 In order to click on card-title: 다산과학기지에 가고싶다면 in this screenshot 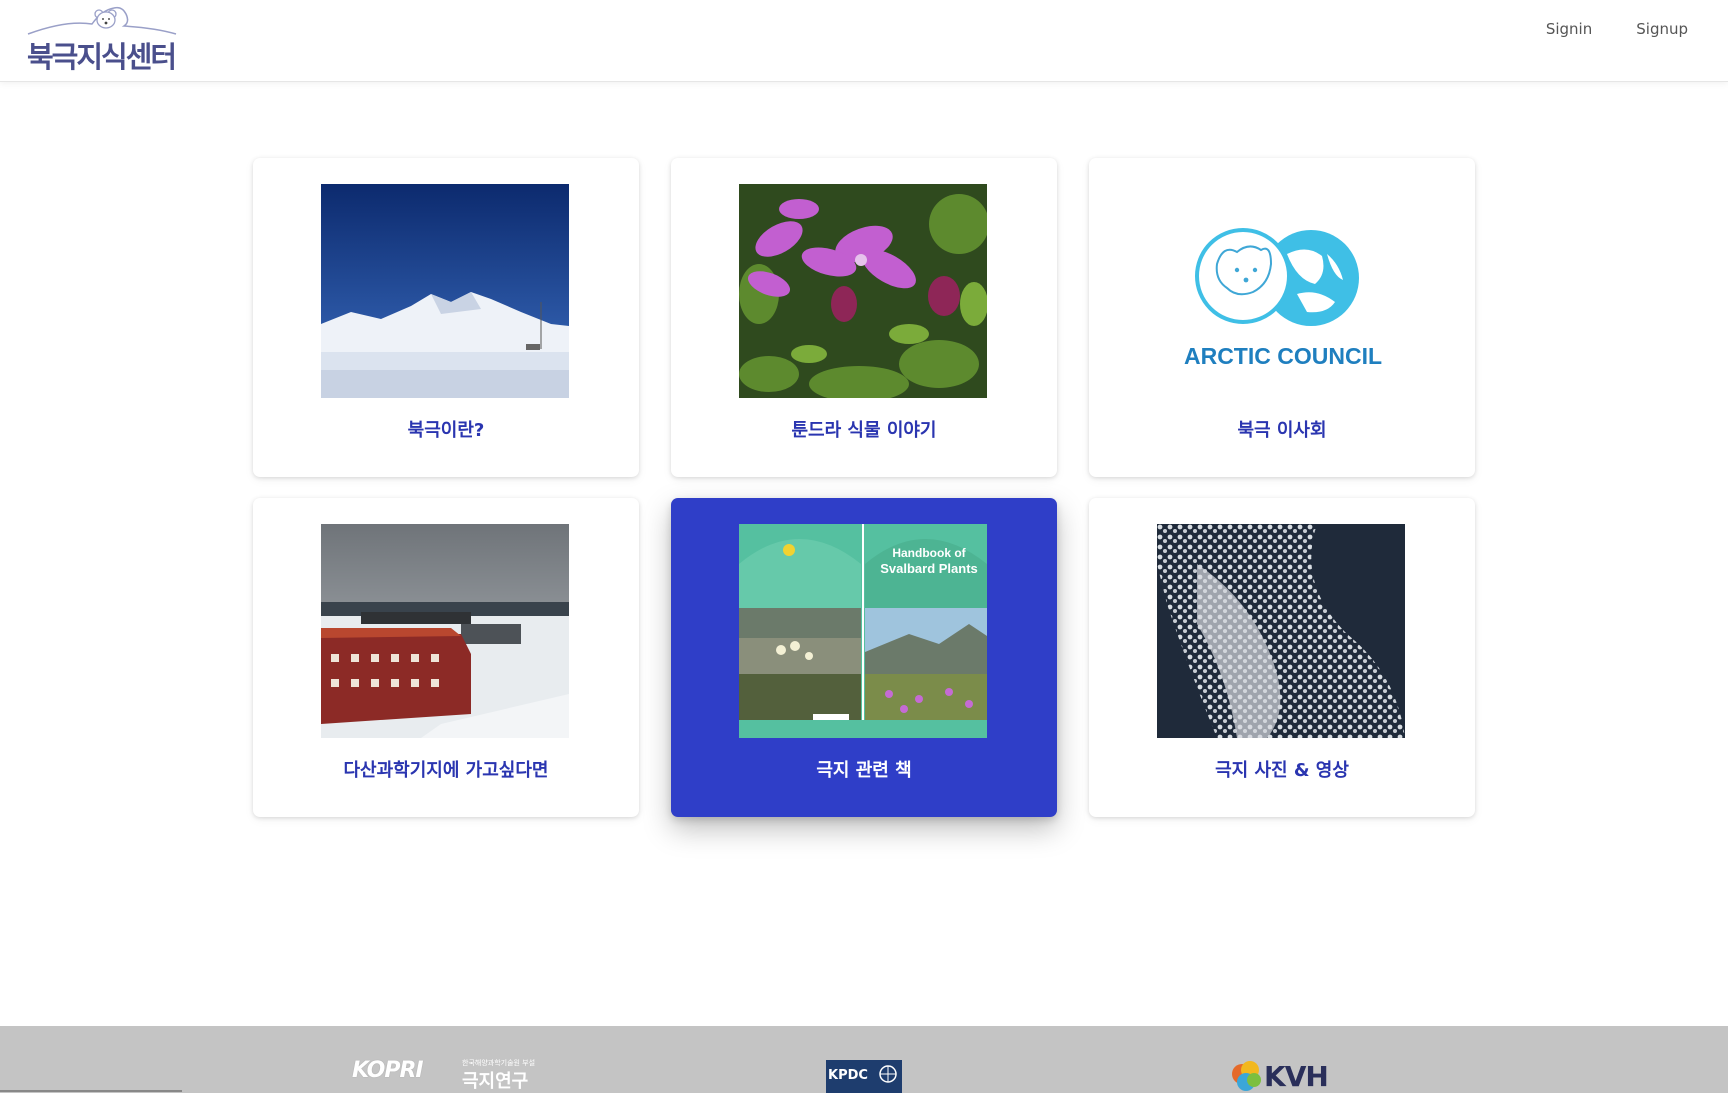, I will do `click(446, 770)`.